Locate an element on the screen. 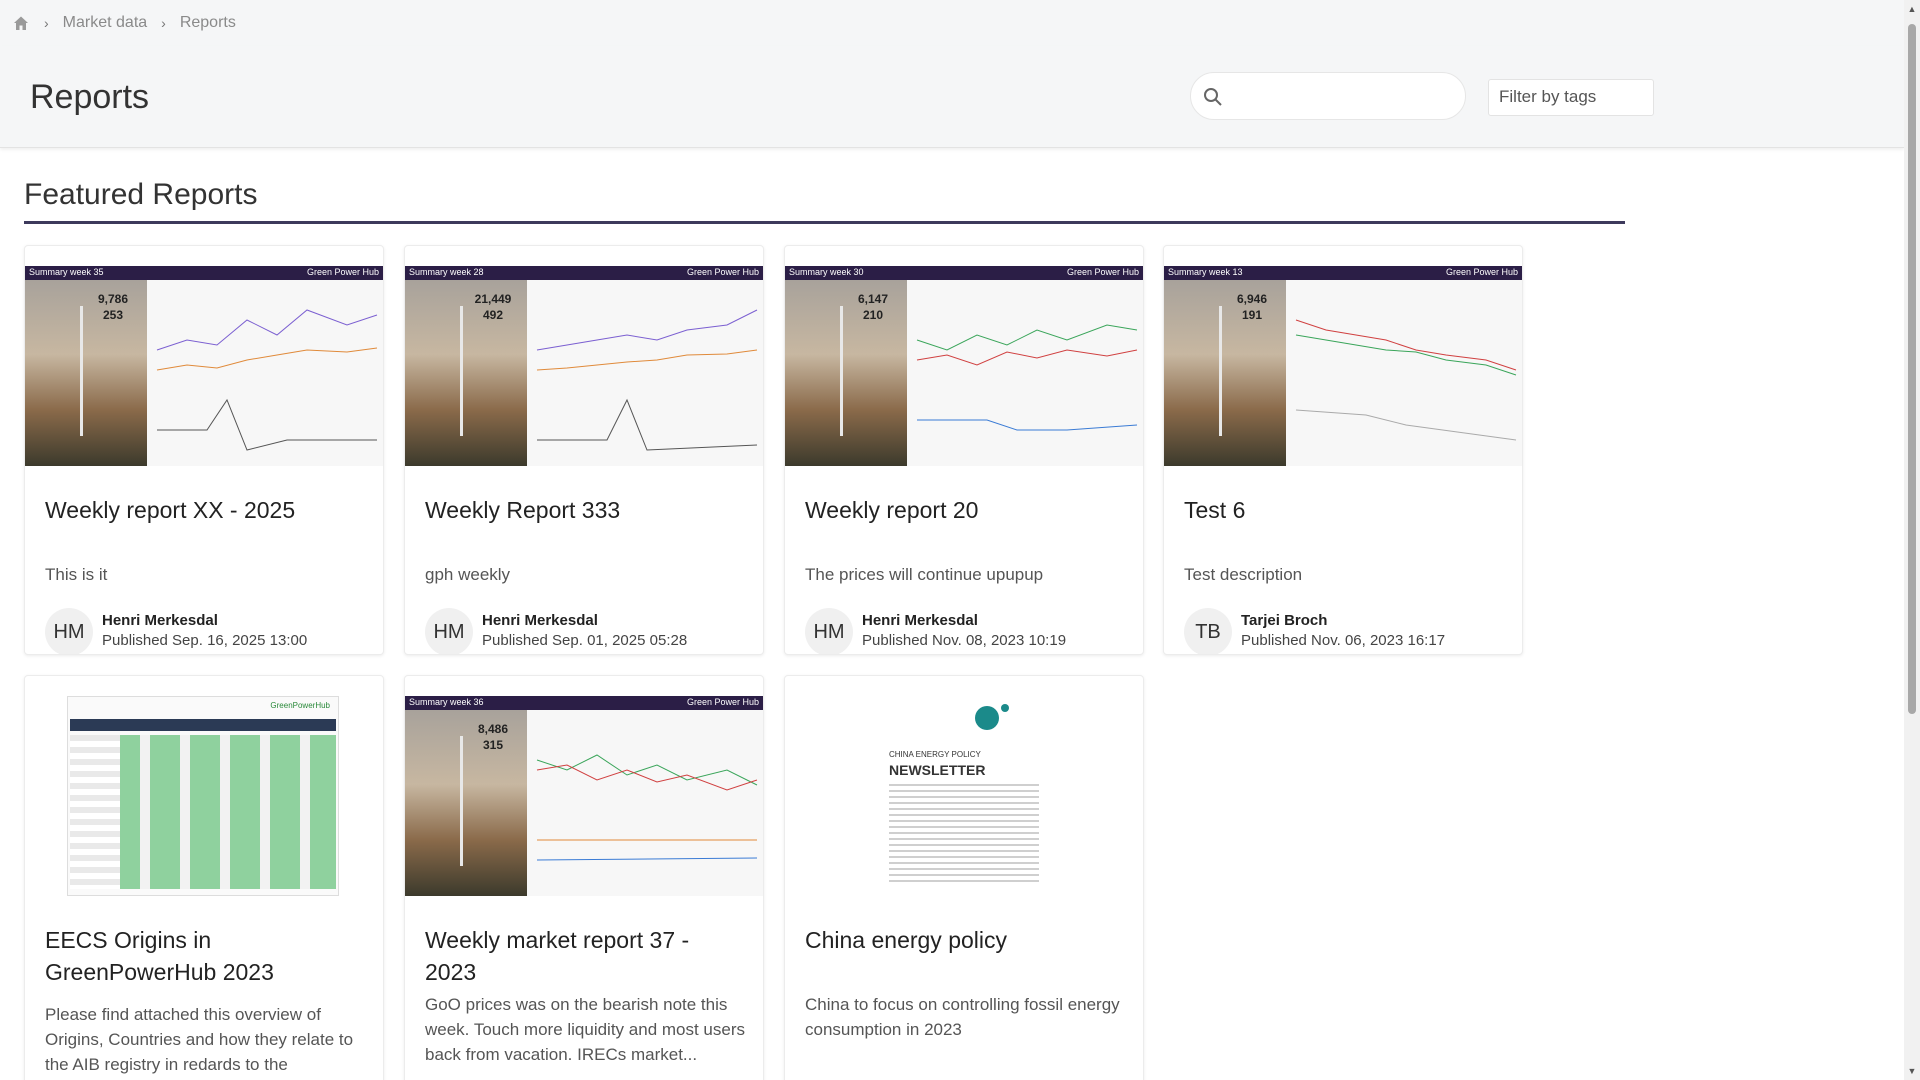  thumbnail-title: NEWSLETTER is located at coordinates (937, 770).